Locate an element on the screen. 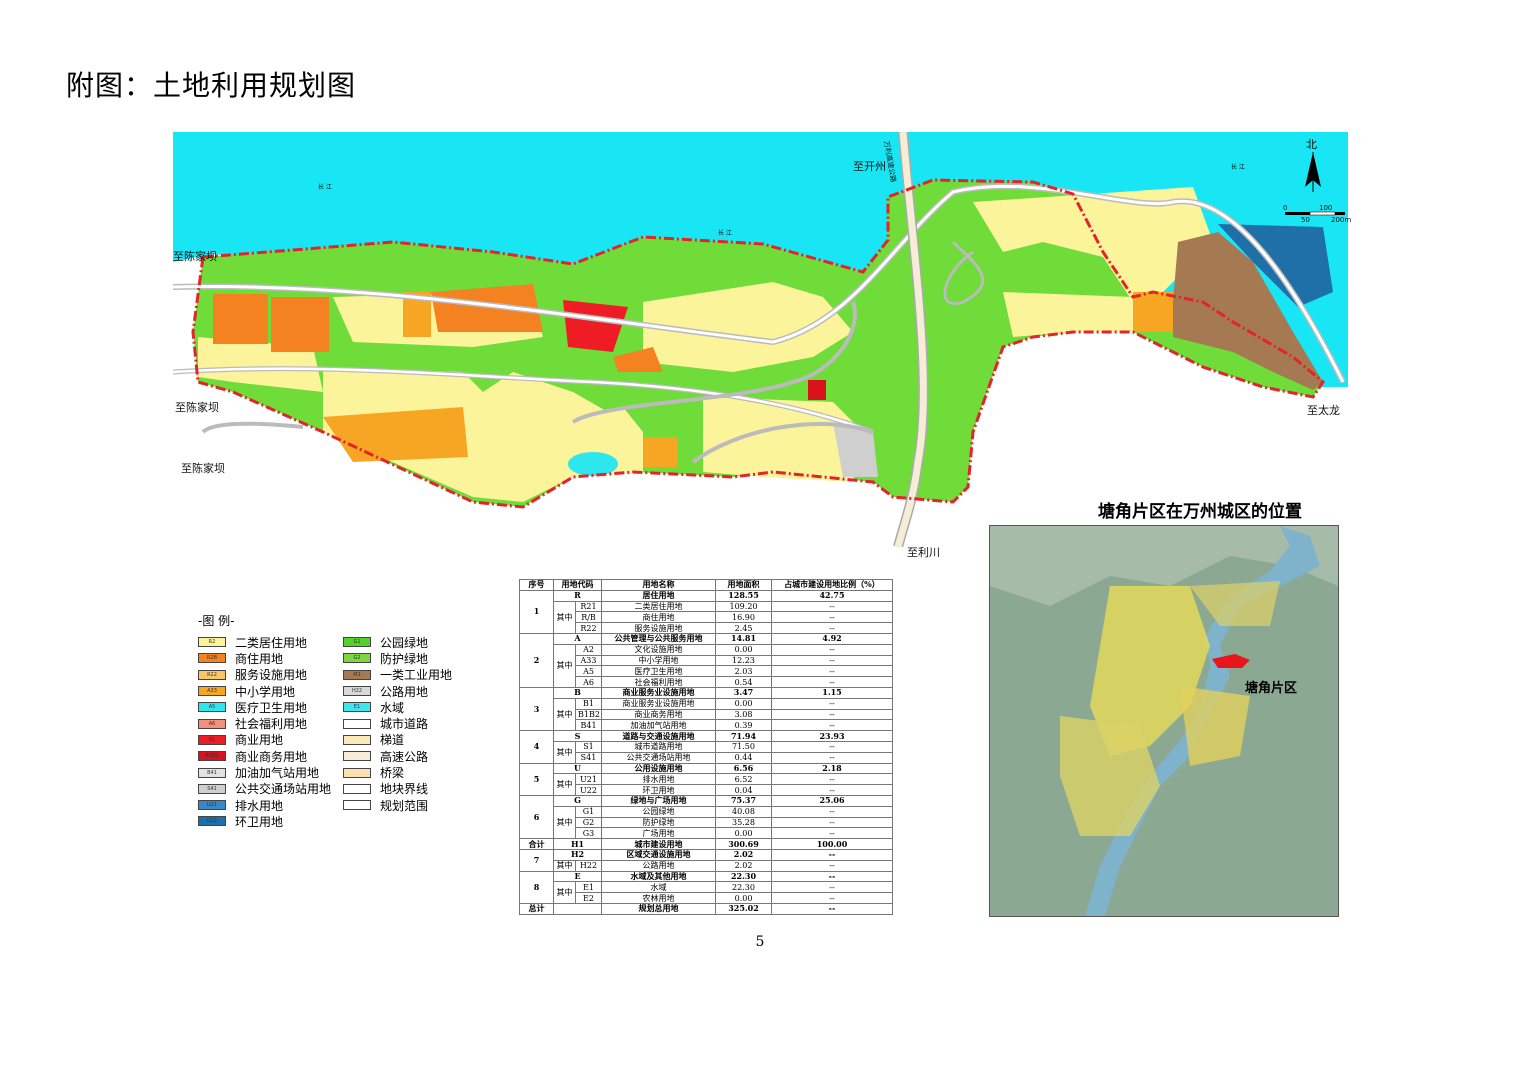 The width and height of the screenshot is (1520, 1074). table-cell: G is located at coordinates (577, 800).